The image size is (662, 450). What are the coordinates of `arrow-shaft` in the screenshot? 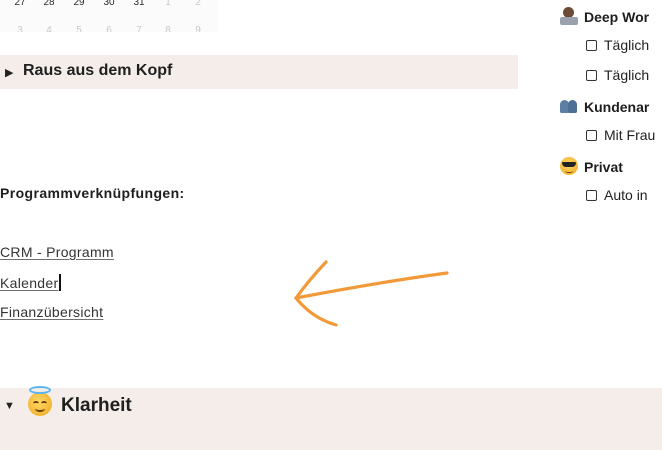 It's located at (371, 285).